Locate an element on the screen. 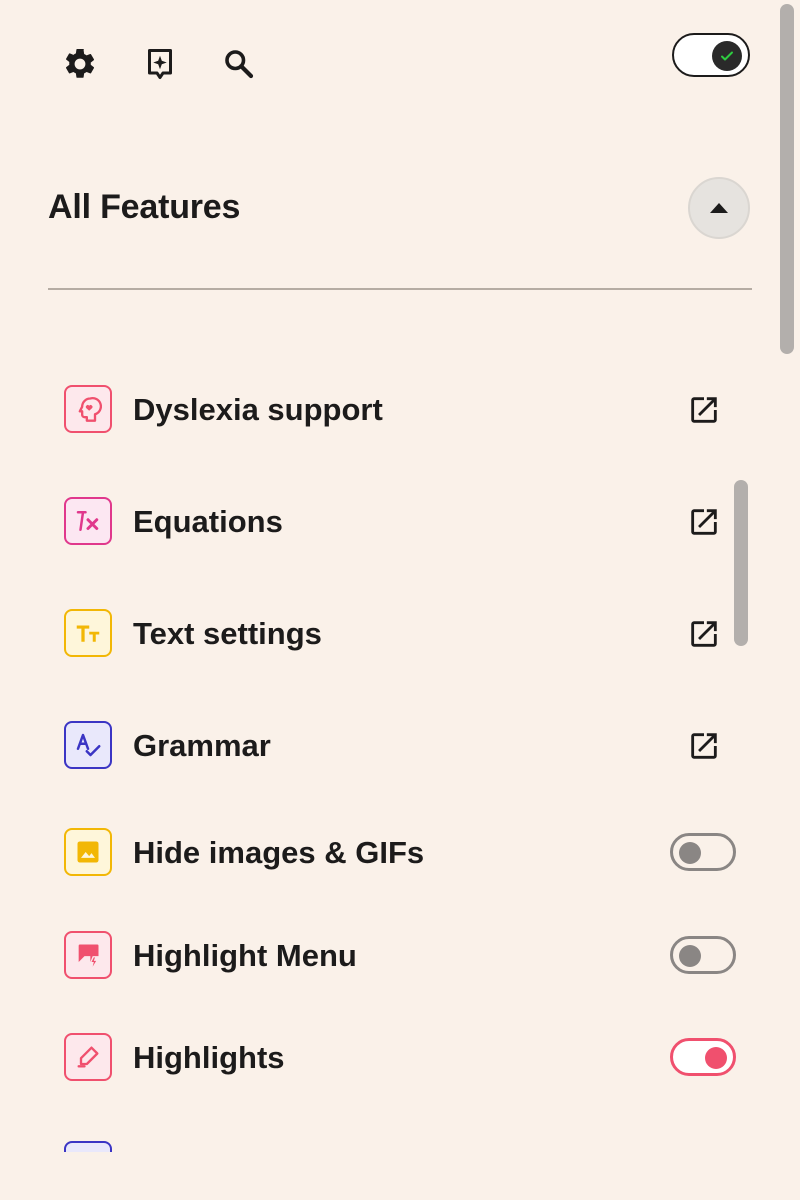  list-item: Dyslexia support is located at coordinates (400, 410).